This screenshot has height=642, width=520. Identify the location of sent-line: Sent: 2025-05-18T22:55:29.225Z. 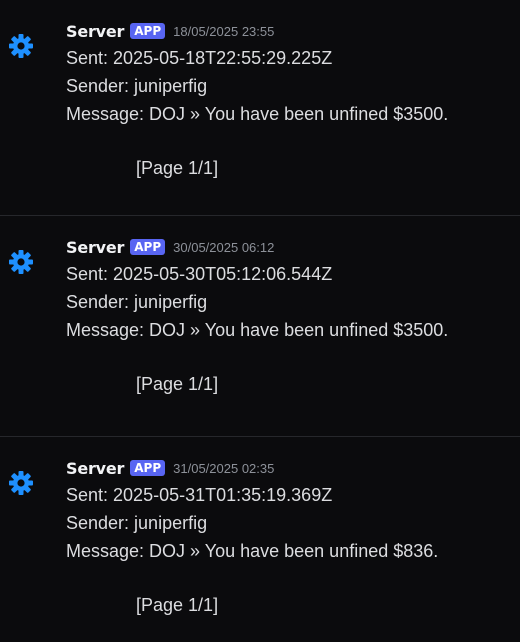
(199, 58).